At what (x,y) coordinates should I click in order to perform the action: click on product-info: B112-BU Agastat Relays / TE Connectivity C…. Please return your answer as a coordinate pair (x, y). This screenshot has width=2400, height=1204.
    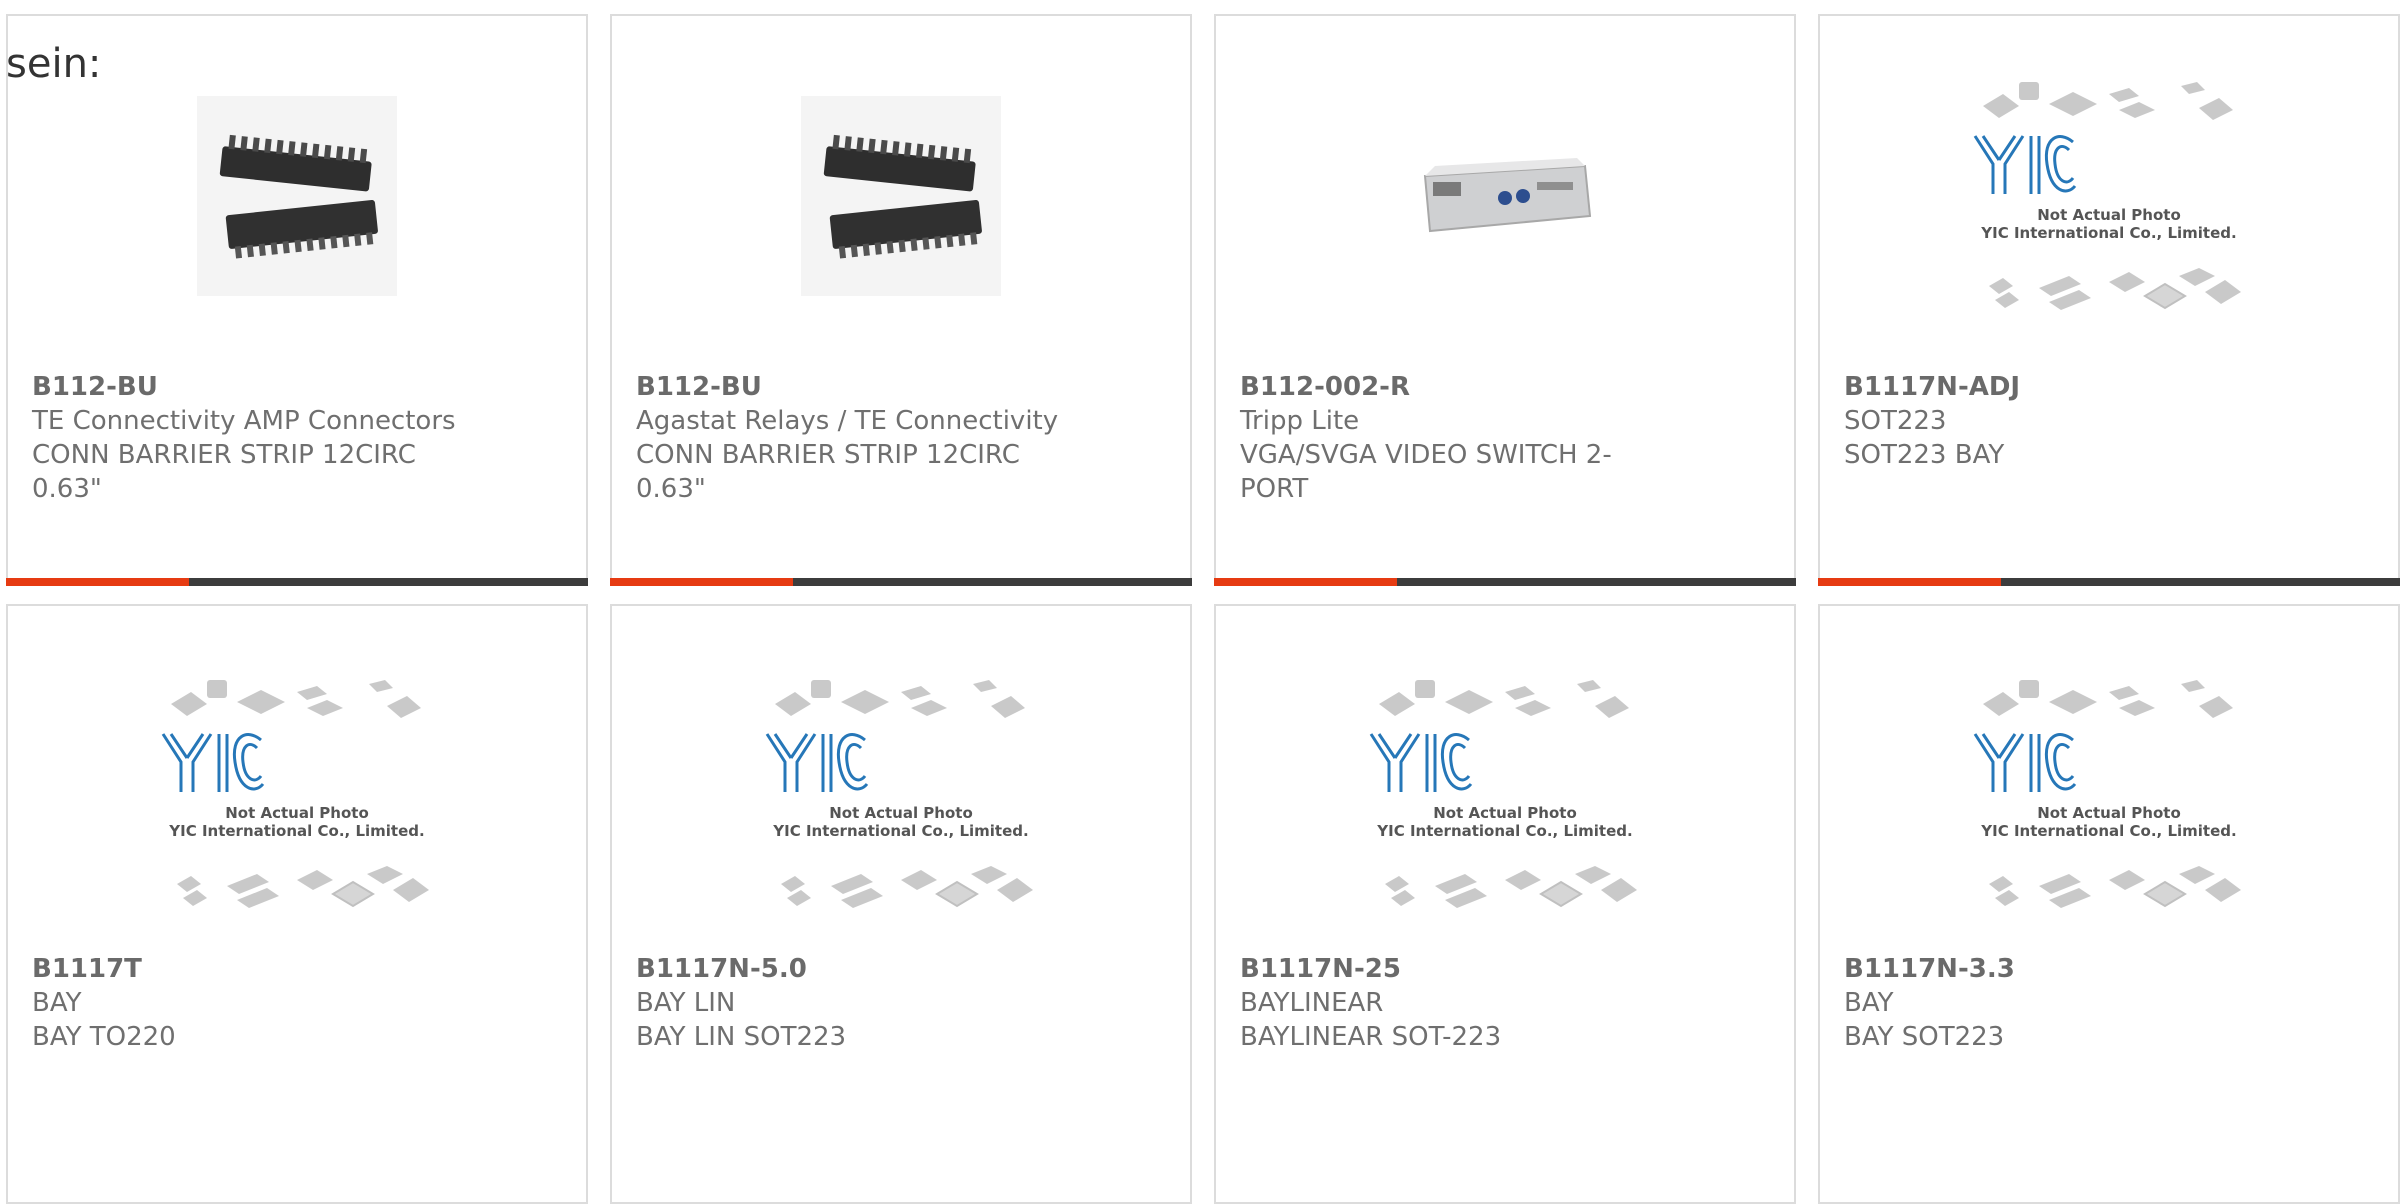
    Looking at the image, I should click on (901, 438).